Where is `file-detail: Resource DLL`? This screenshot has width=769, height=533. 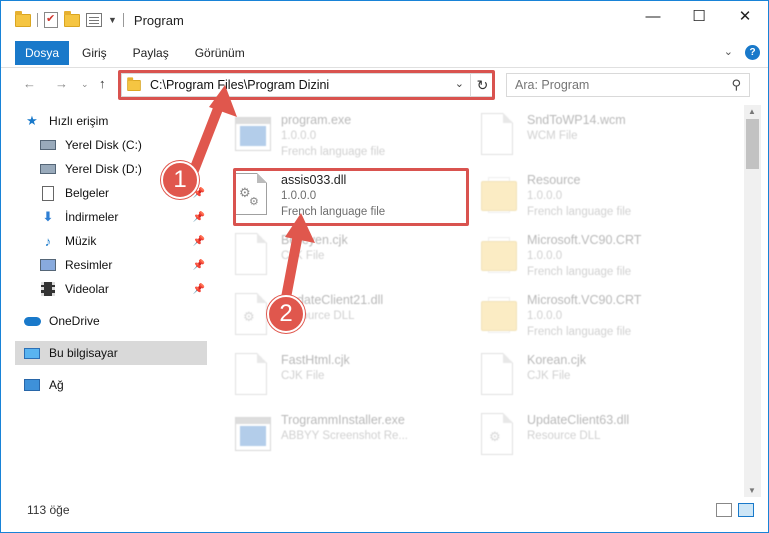 file-detail: Resource DLL is located at coordinates (564, 436).